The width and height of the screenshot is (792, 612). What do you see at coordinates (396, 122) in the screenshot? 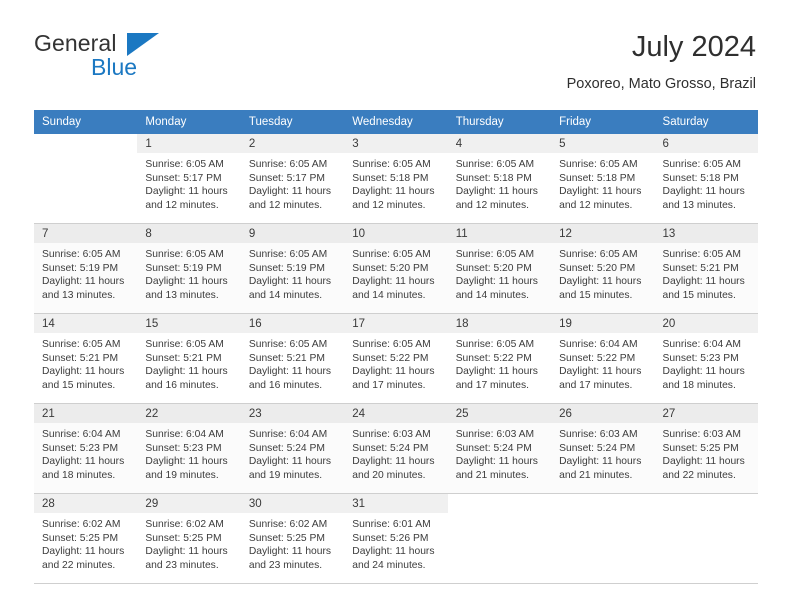
I see `weekday-header-wednesday: Wednesday` at bounding box center [396, 122].